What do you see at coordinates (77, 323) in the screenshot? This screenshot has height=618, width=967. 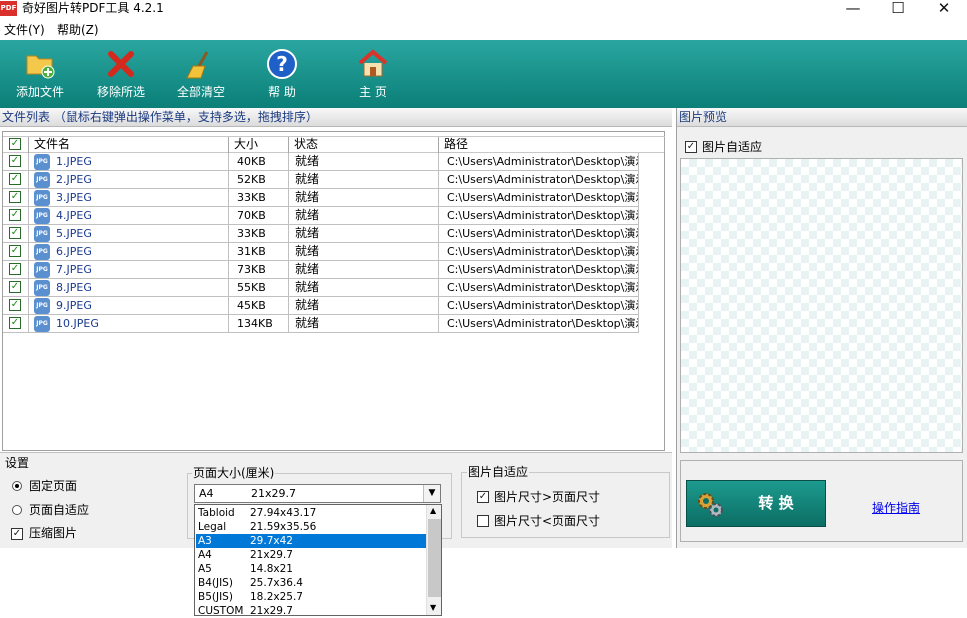 I see `file-name: 10.JPEG` at bounding box center [77, 323].